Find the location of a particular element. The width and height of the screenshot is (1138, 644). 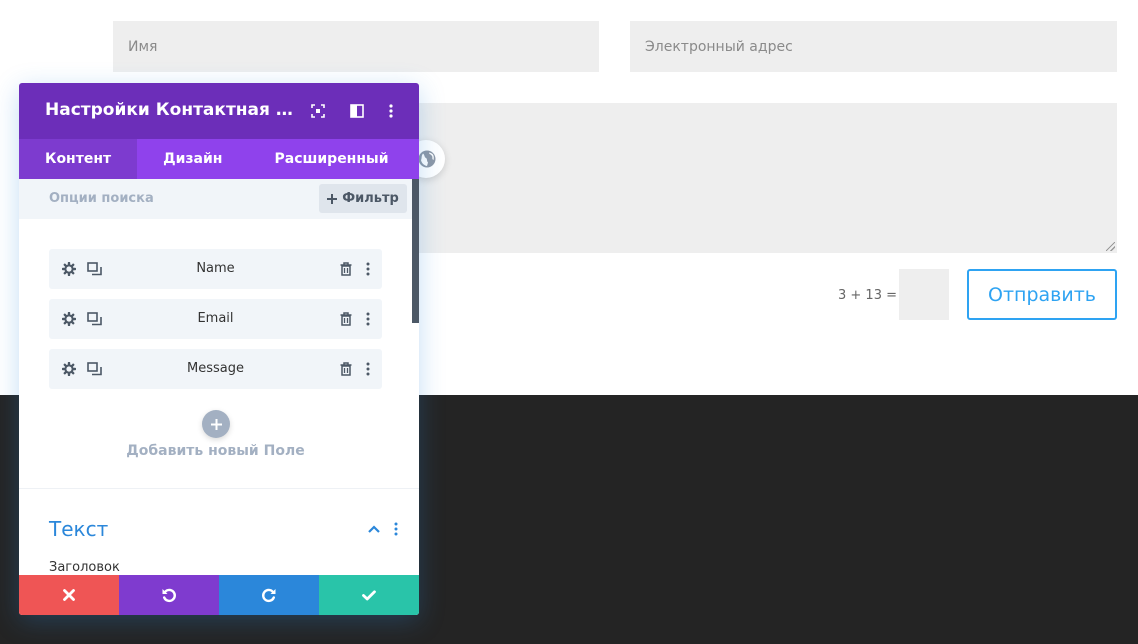

add-field-label: Добавить новый Поле is located at coordinates (215, 451).